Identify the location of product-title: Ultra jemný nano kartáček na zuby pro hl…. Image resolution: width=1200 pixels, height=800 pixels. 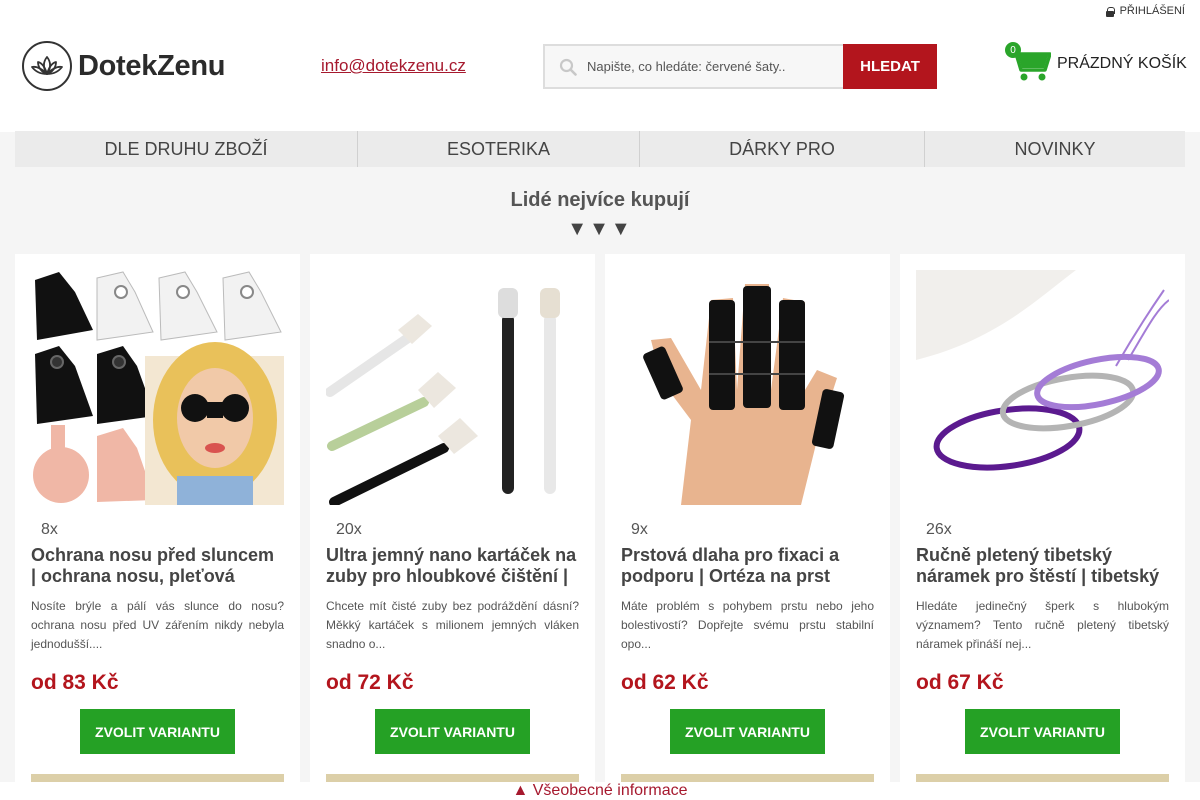
(452, 567).